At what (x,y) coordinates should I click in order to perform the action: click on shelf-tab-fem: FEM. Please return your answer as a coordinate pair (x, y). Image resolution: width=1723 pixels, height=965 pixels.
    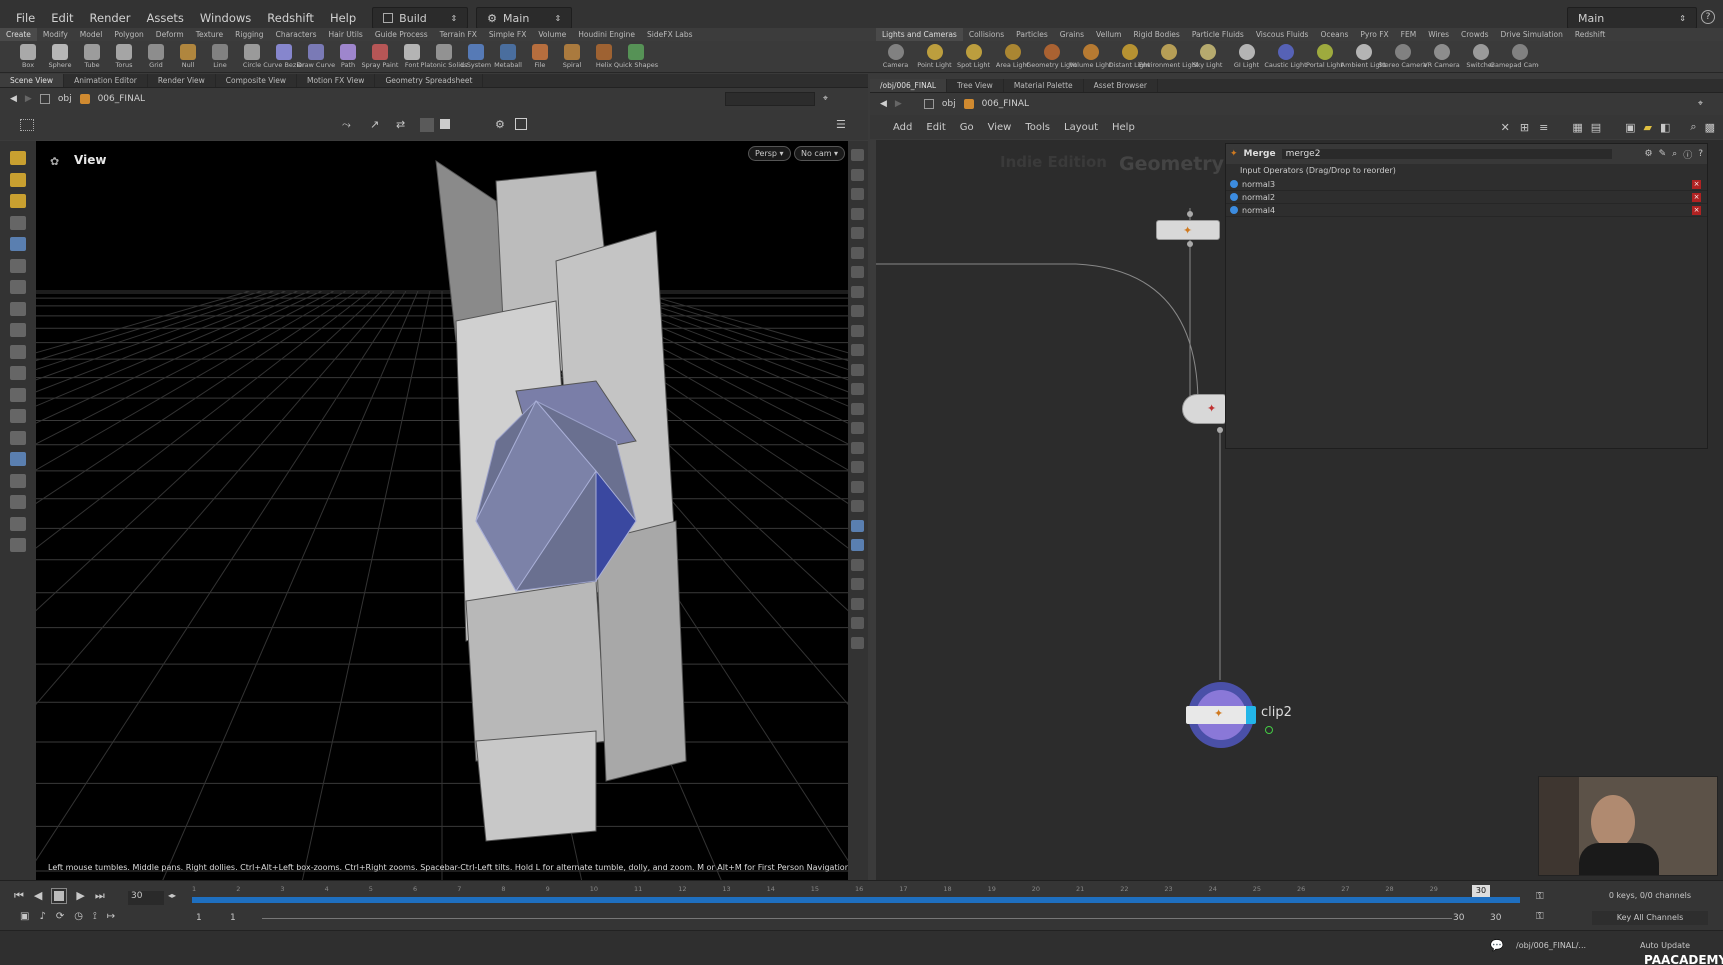
    Looking at the image, I should click on (1409, 34).